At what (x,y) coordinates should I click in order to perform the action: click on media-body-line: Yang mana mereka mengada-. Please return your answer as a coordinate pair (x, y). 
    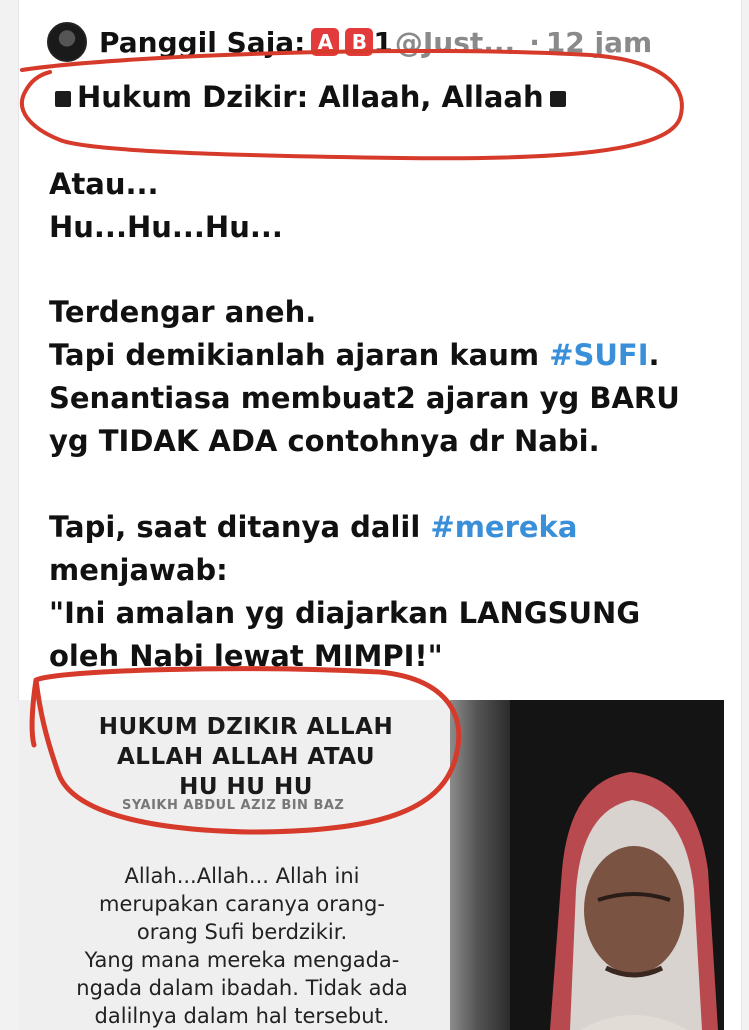
    Looking at the image, I should click on (242, 960).